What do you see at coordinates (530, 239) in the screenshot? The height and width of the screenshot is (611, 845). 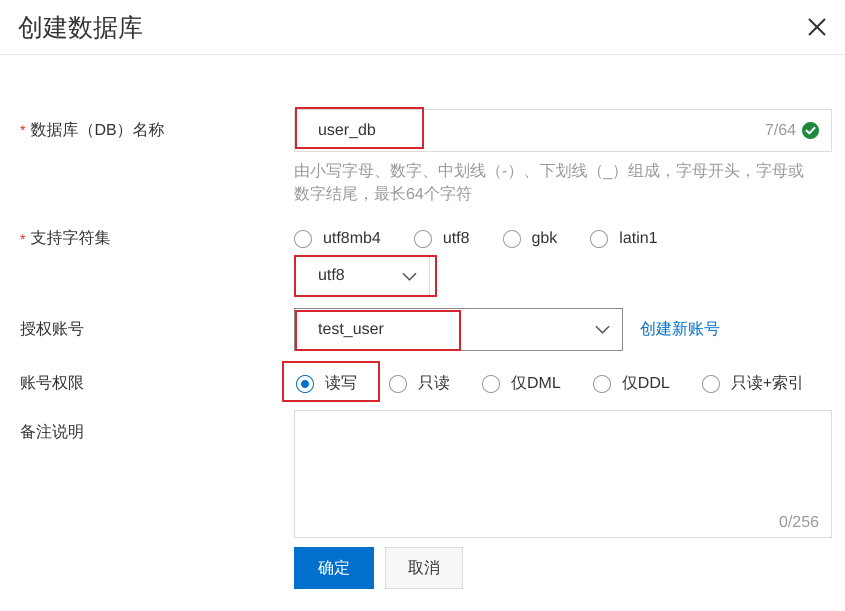 I see `radio-option: gbk` at bounding box center [530, 239].